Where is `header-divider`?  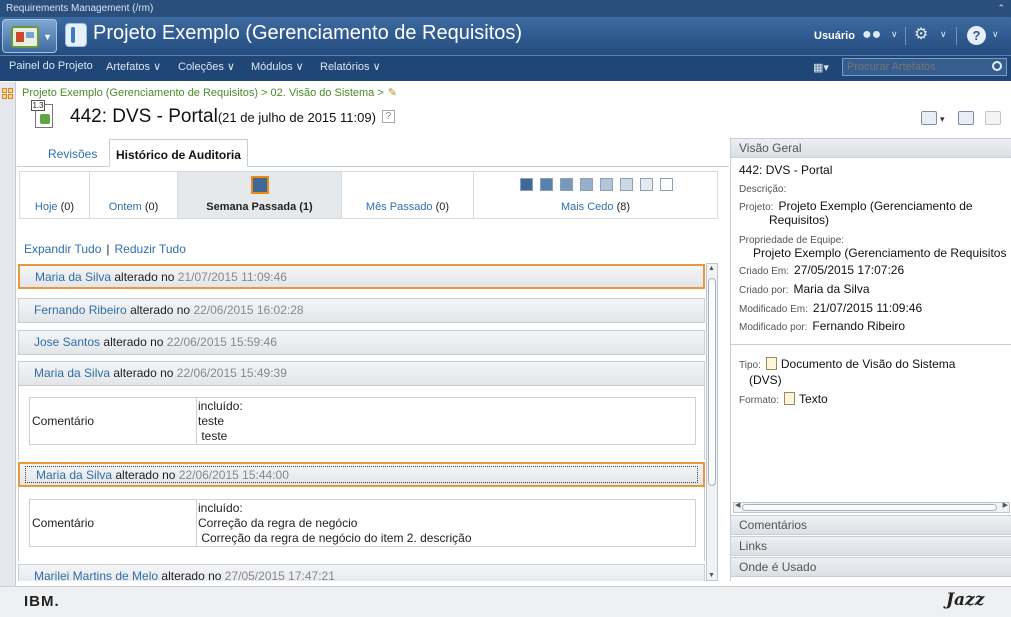 header-divider is located at coordinates (905, 36).